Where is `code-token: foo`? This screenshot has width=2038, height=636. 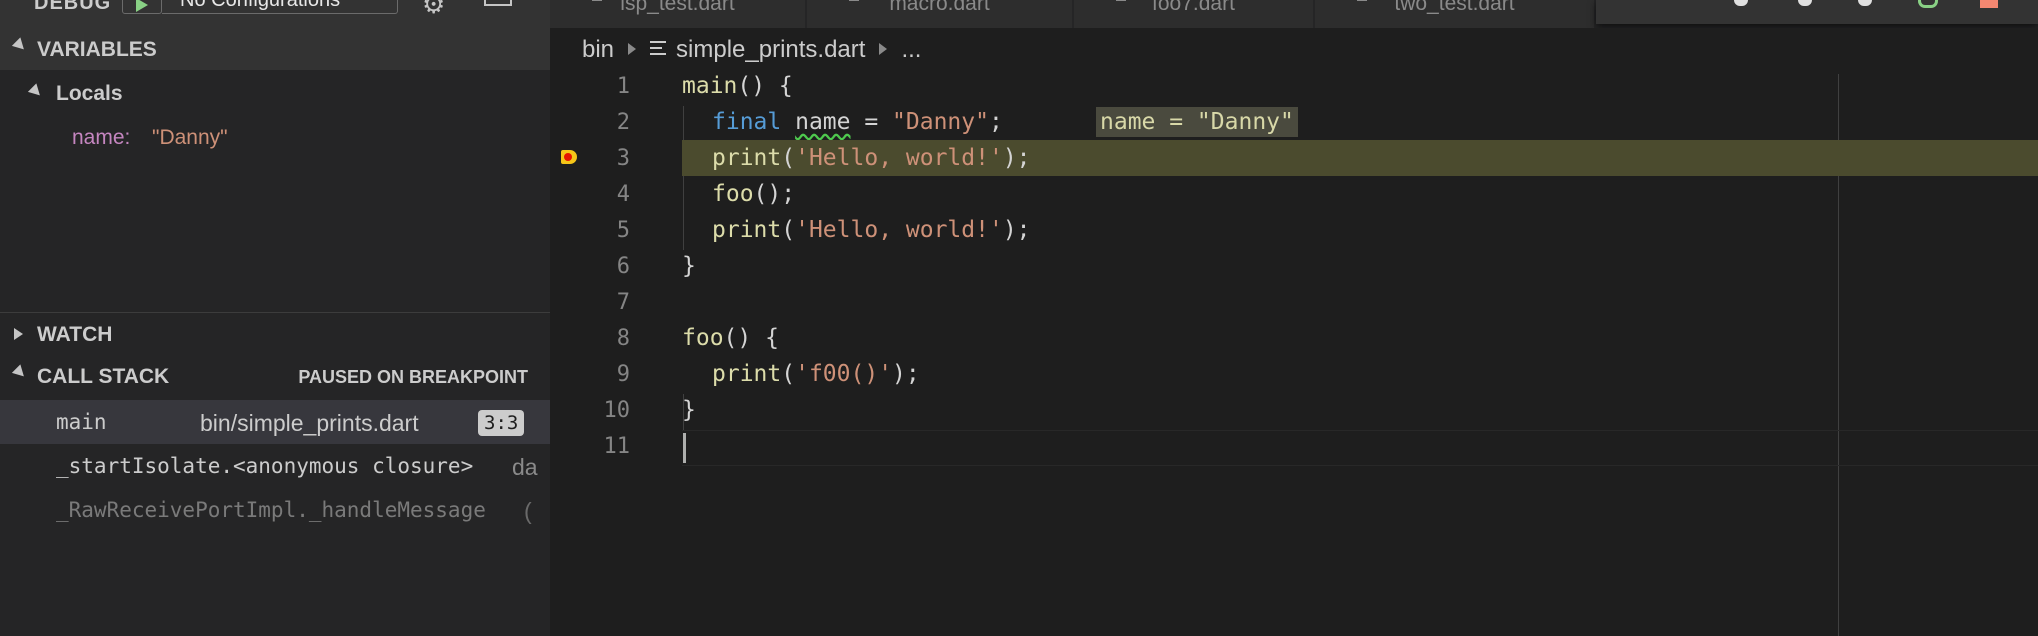 code-token: foo is located at coordinates (703, 338).